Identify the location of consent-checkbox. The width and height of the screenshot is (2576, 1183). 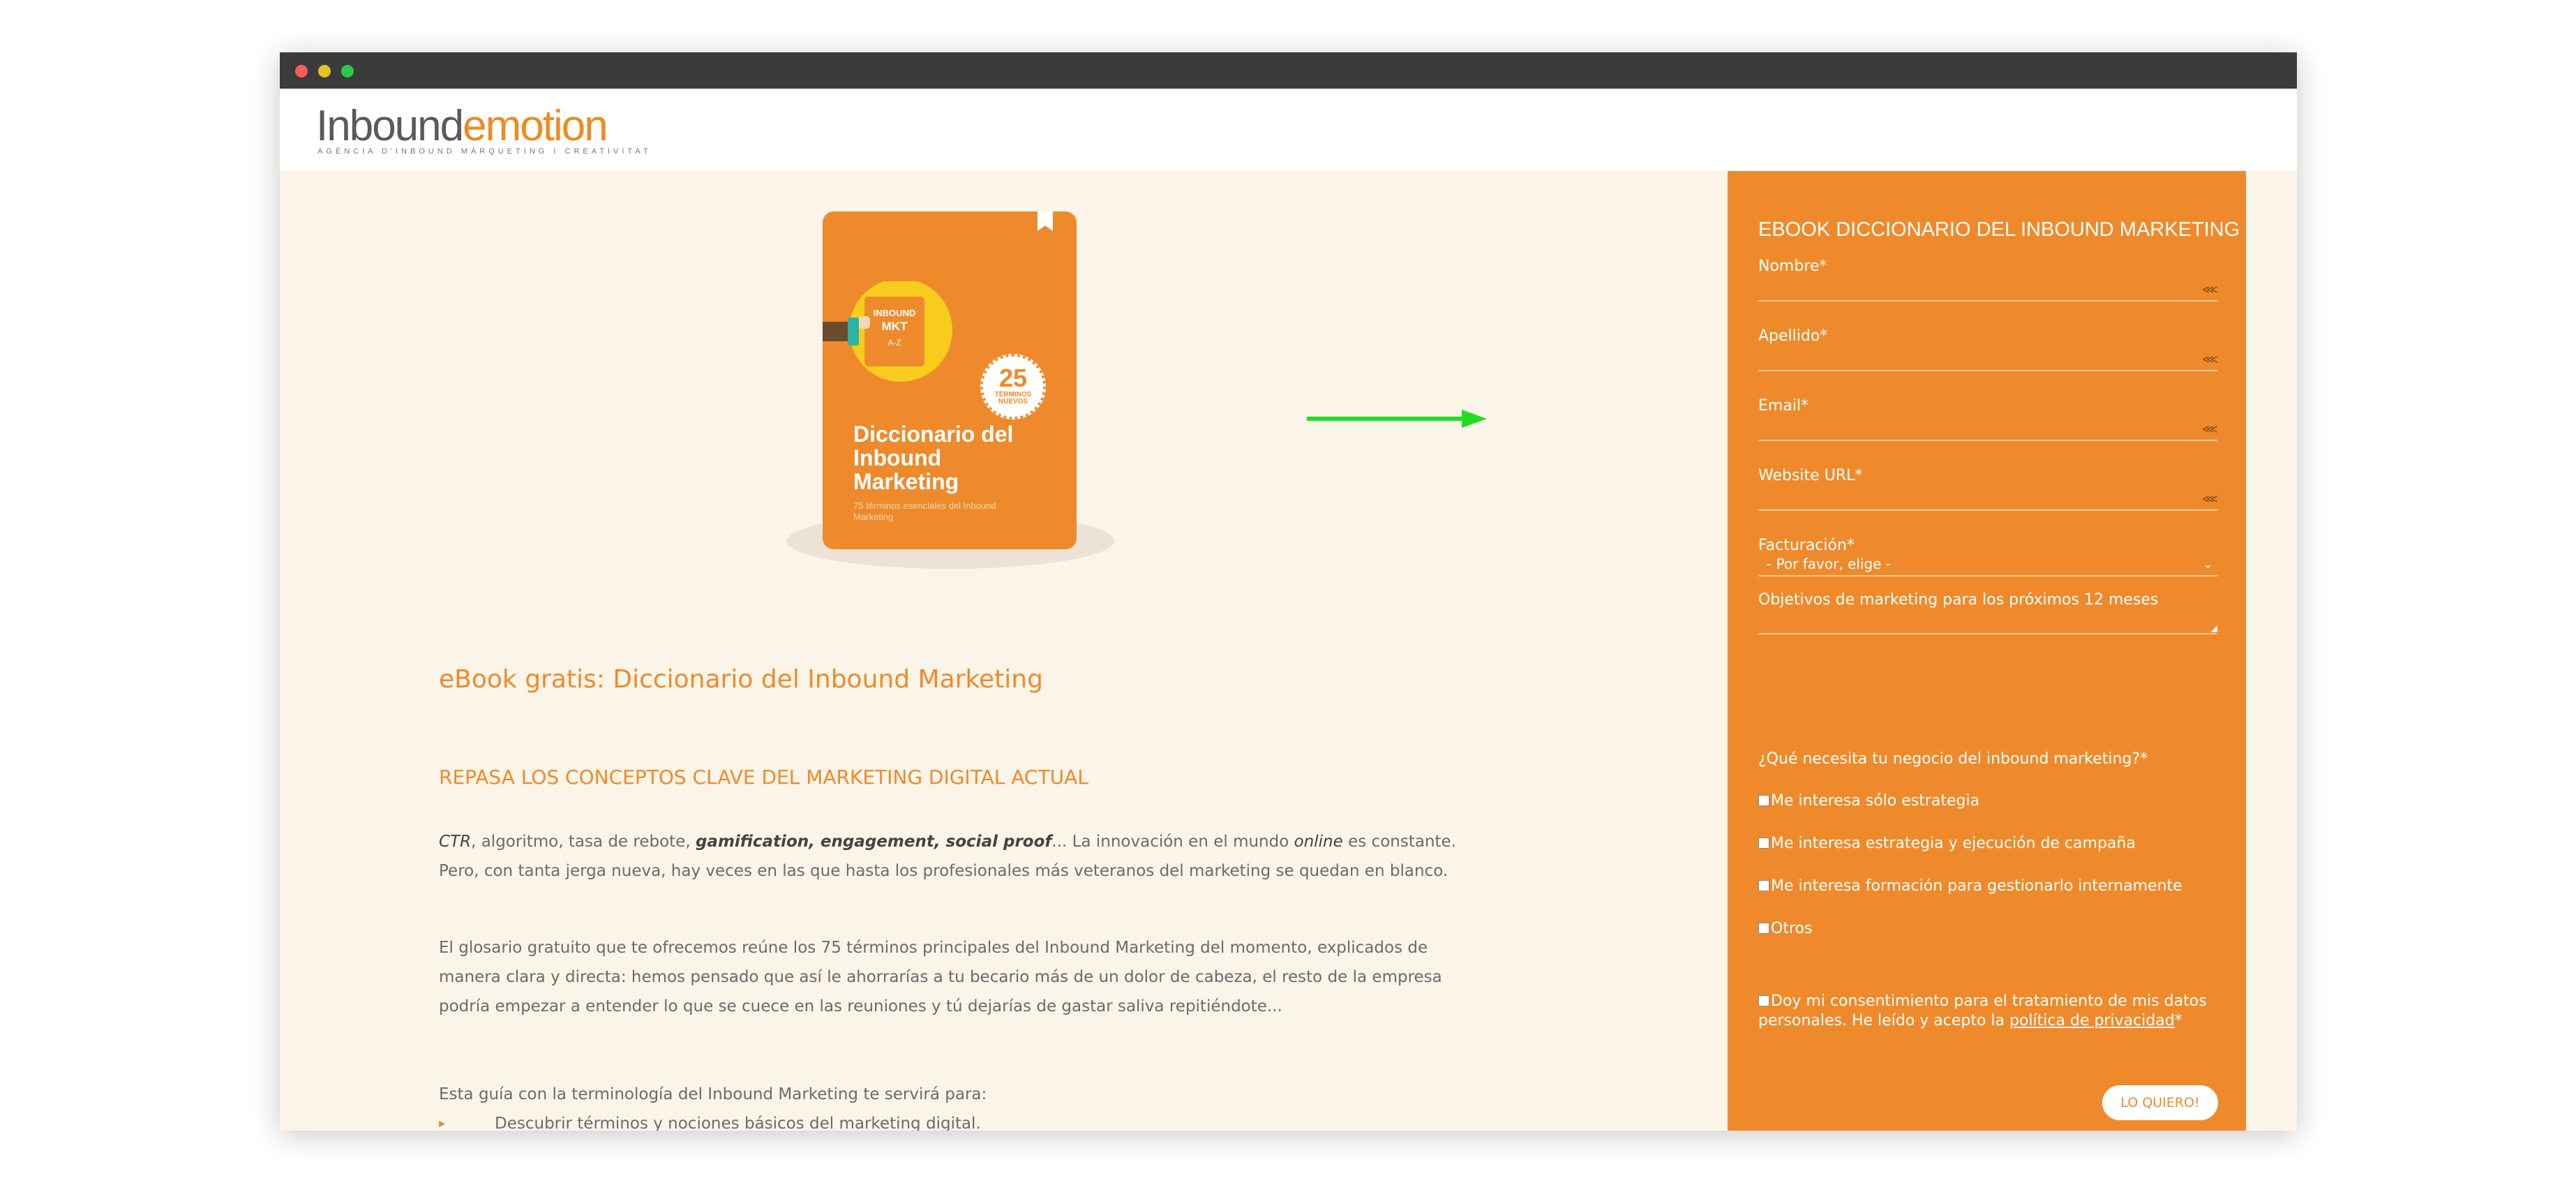
(1763, 1001).